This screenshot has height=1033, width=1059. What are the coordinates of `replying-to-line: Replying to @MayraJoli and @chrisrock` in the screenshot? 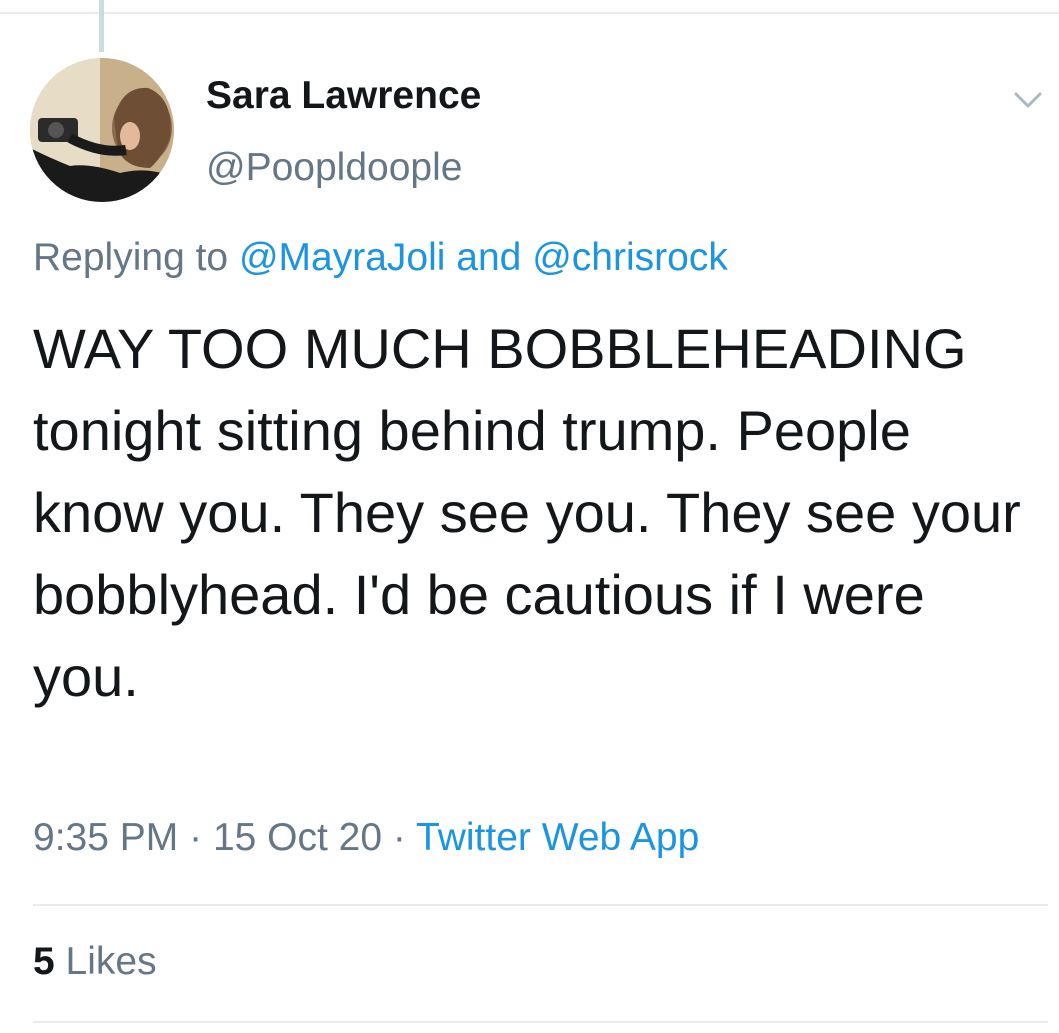 It's located at (380, 258).